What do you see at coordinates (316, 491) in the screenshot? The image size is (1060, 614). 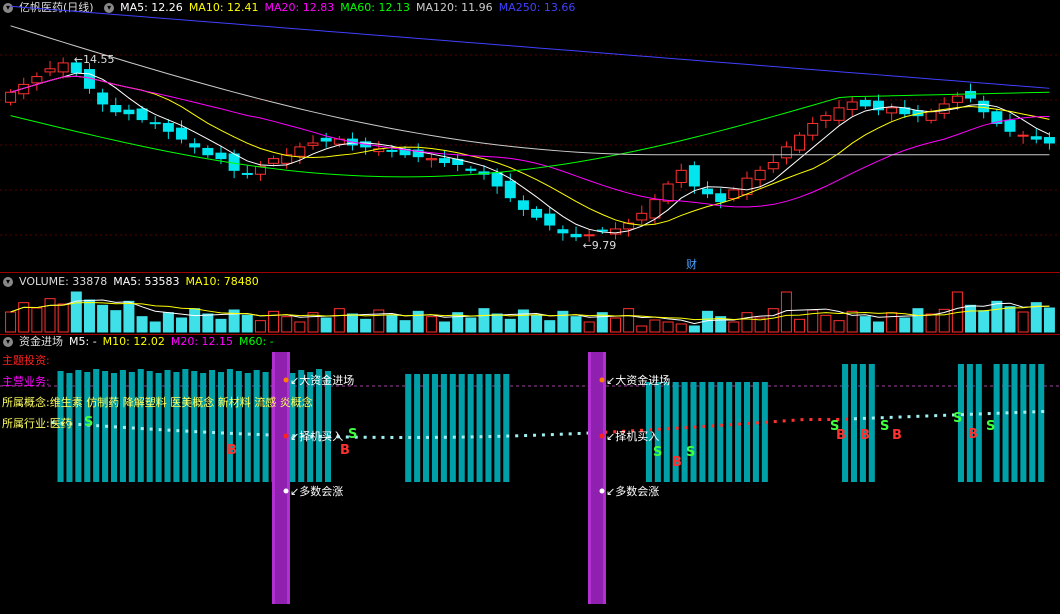 I see `svg-text: ↙多数会涨` at bounding box center [316, 491].